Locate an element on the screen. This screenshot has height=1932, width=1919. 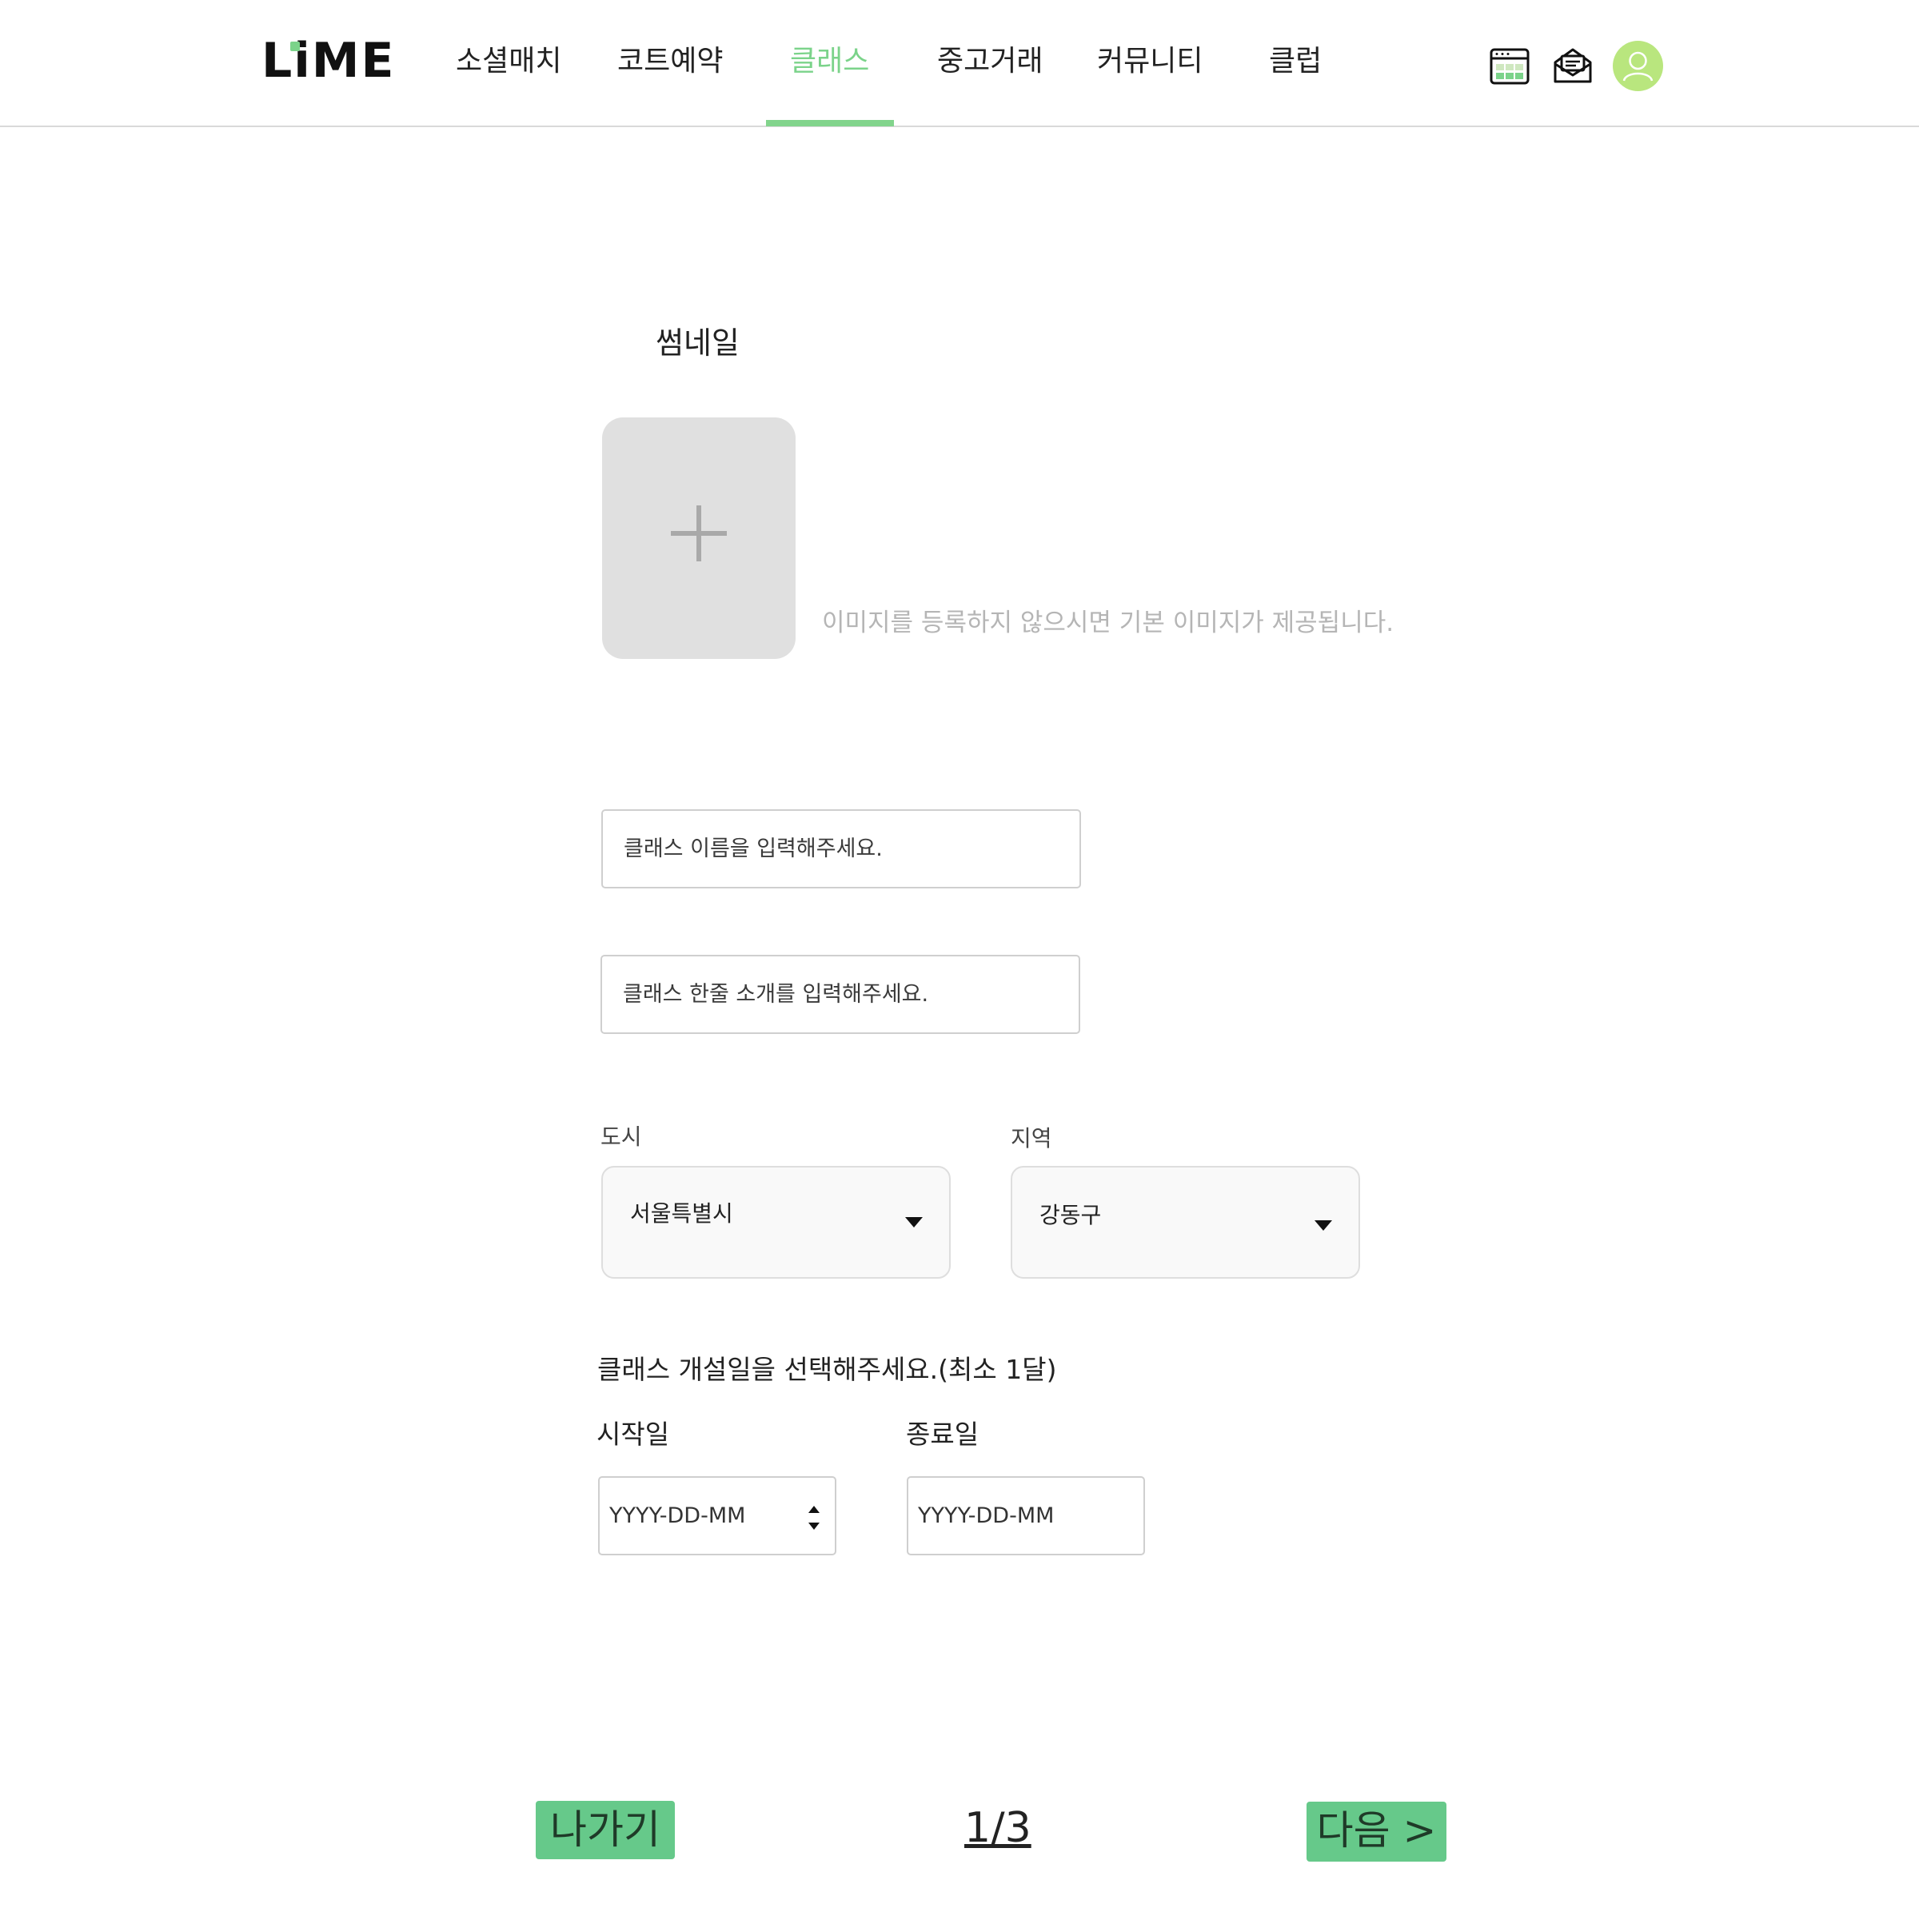
class-intro-input is located at coordinates (840, 995).